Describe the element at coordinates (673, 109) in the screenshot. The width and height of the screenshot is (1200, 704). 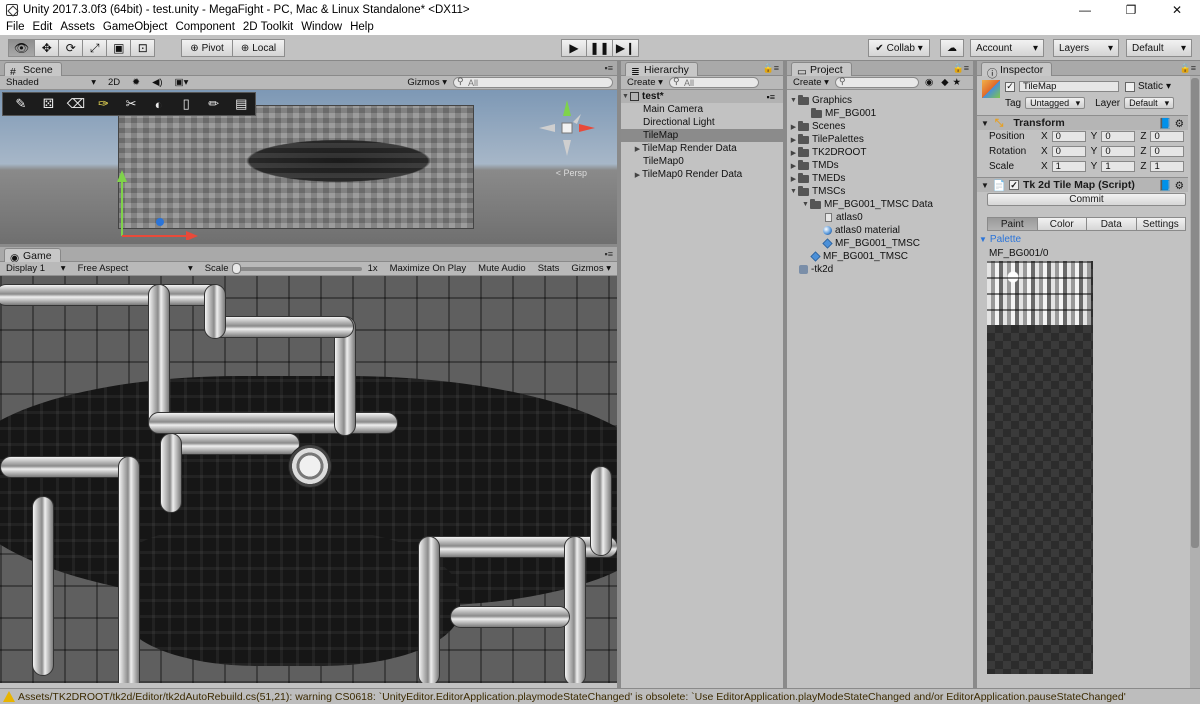
I see `list-item: Main Camera` at that location.